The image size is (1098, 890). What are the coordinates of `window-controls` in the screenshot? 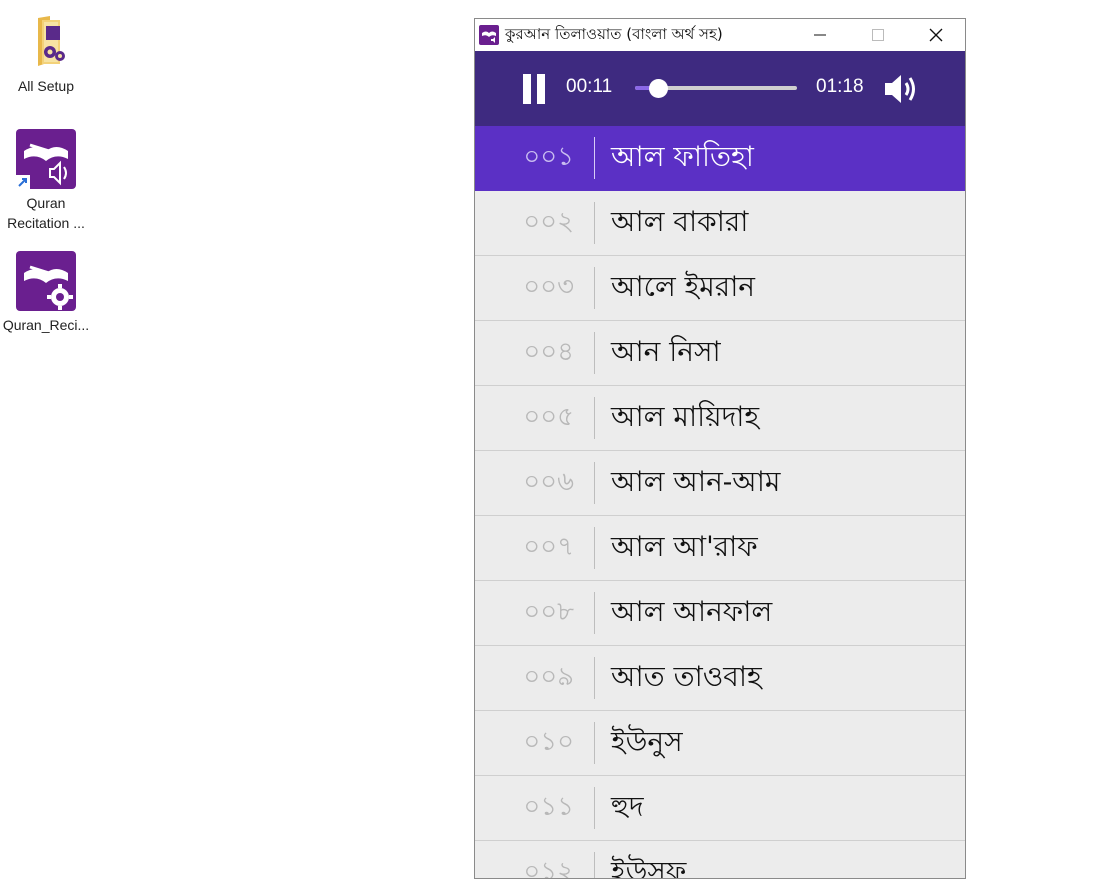 It's located at (878, 35).